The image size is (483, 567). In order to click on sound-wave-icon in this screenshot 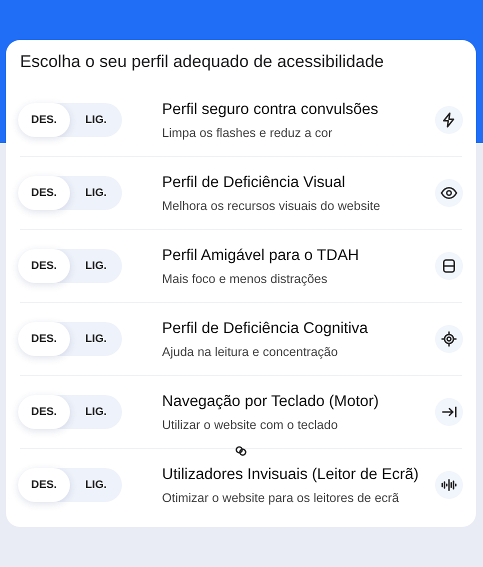, I will do `click(449, 485)`.